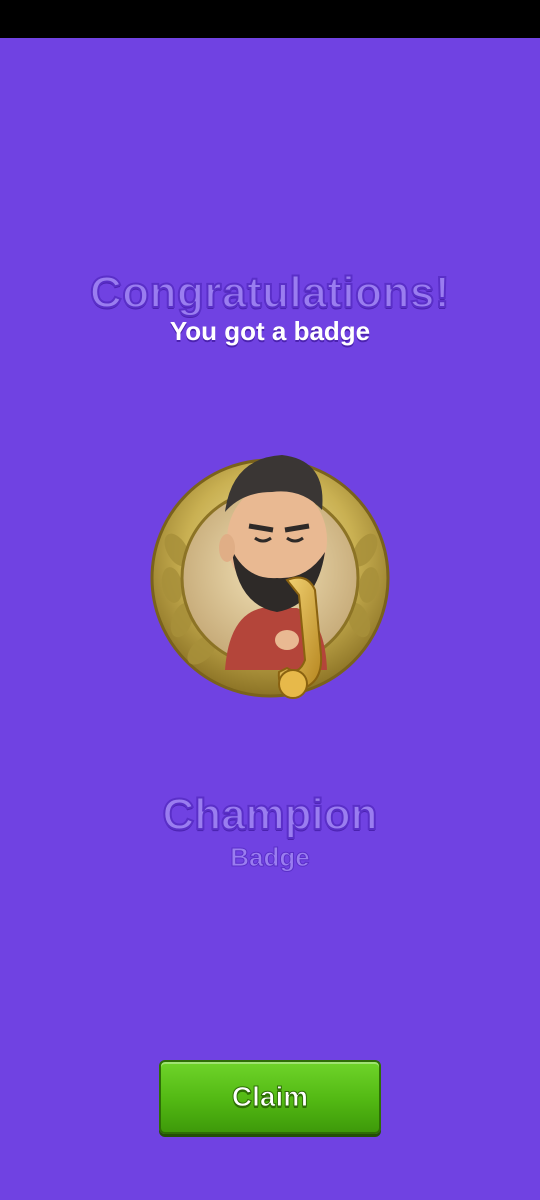  What do you see at coordinates (269, 292) in the screenshot?
I see `congratulations-title: Congratulations!` at bounding box center [269, 292].